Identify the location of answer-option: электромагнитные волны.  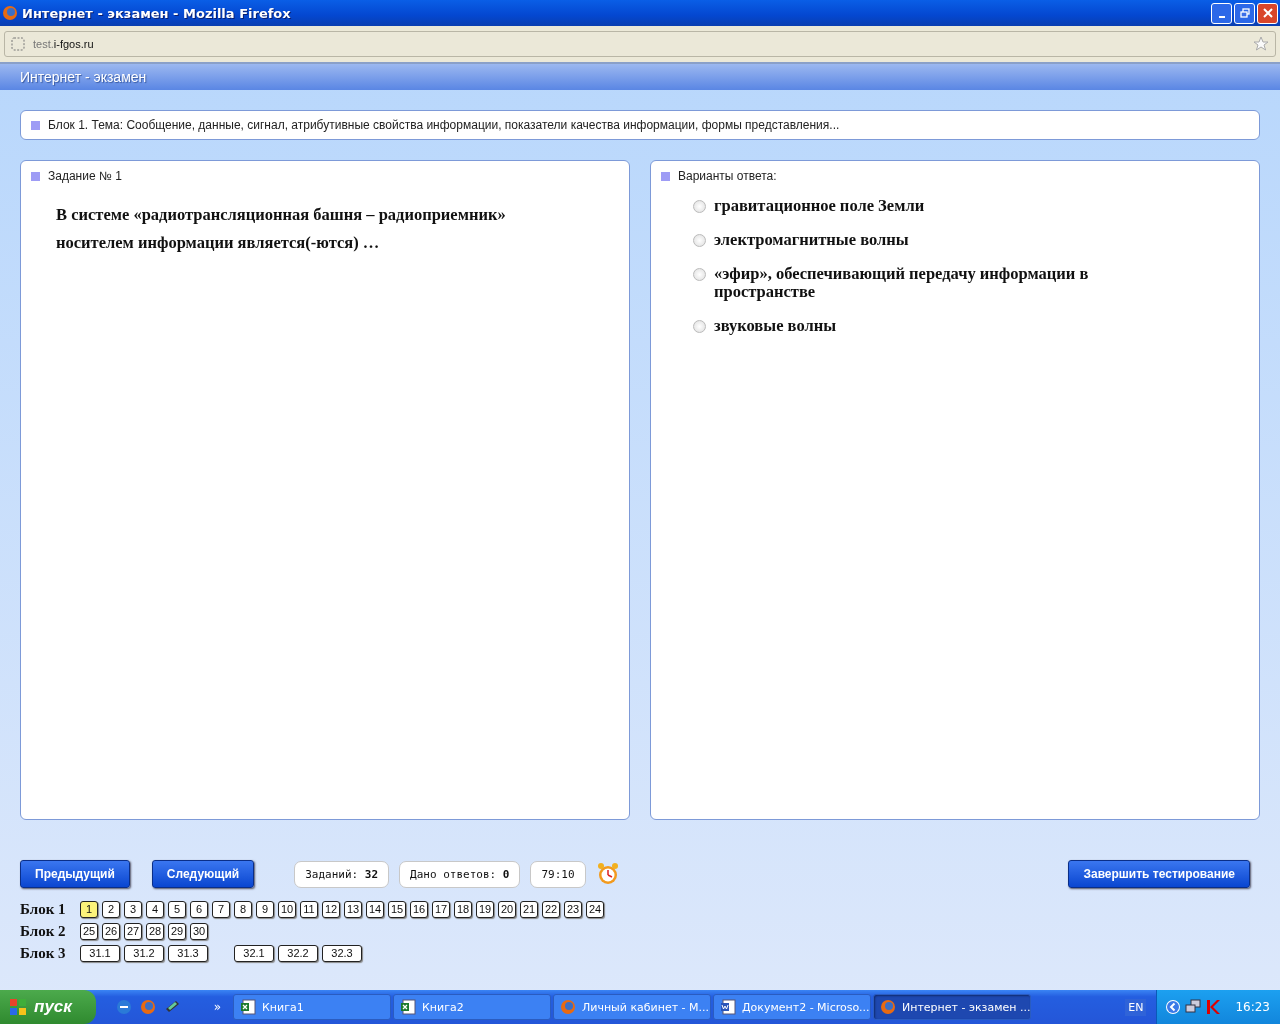
(811, 240).